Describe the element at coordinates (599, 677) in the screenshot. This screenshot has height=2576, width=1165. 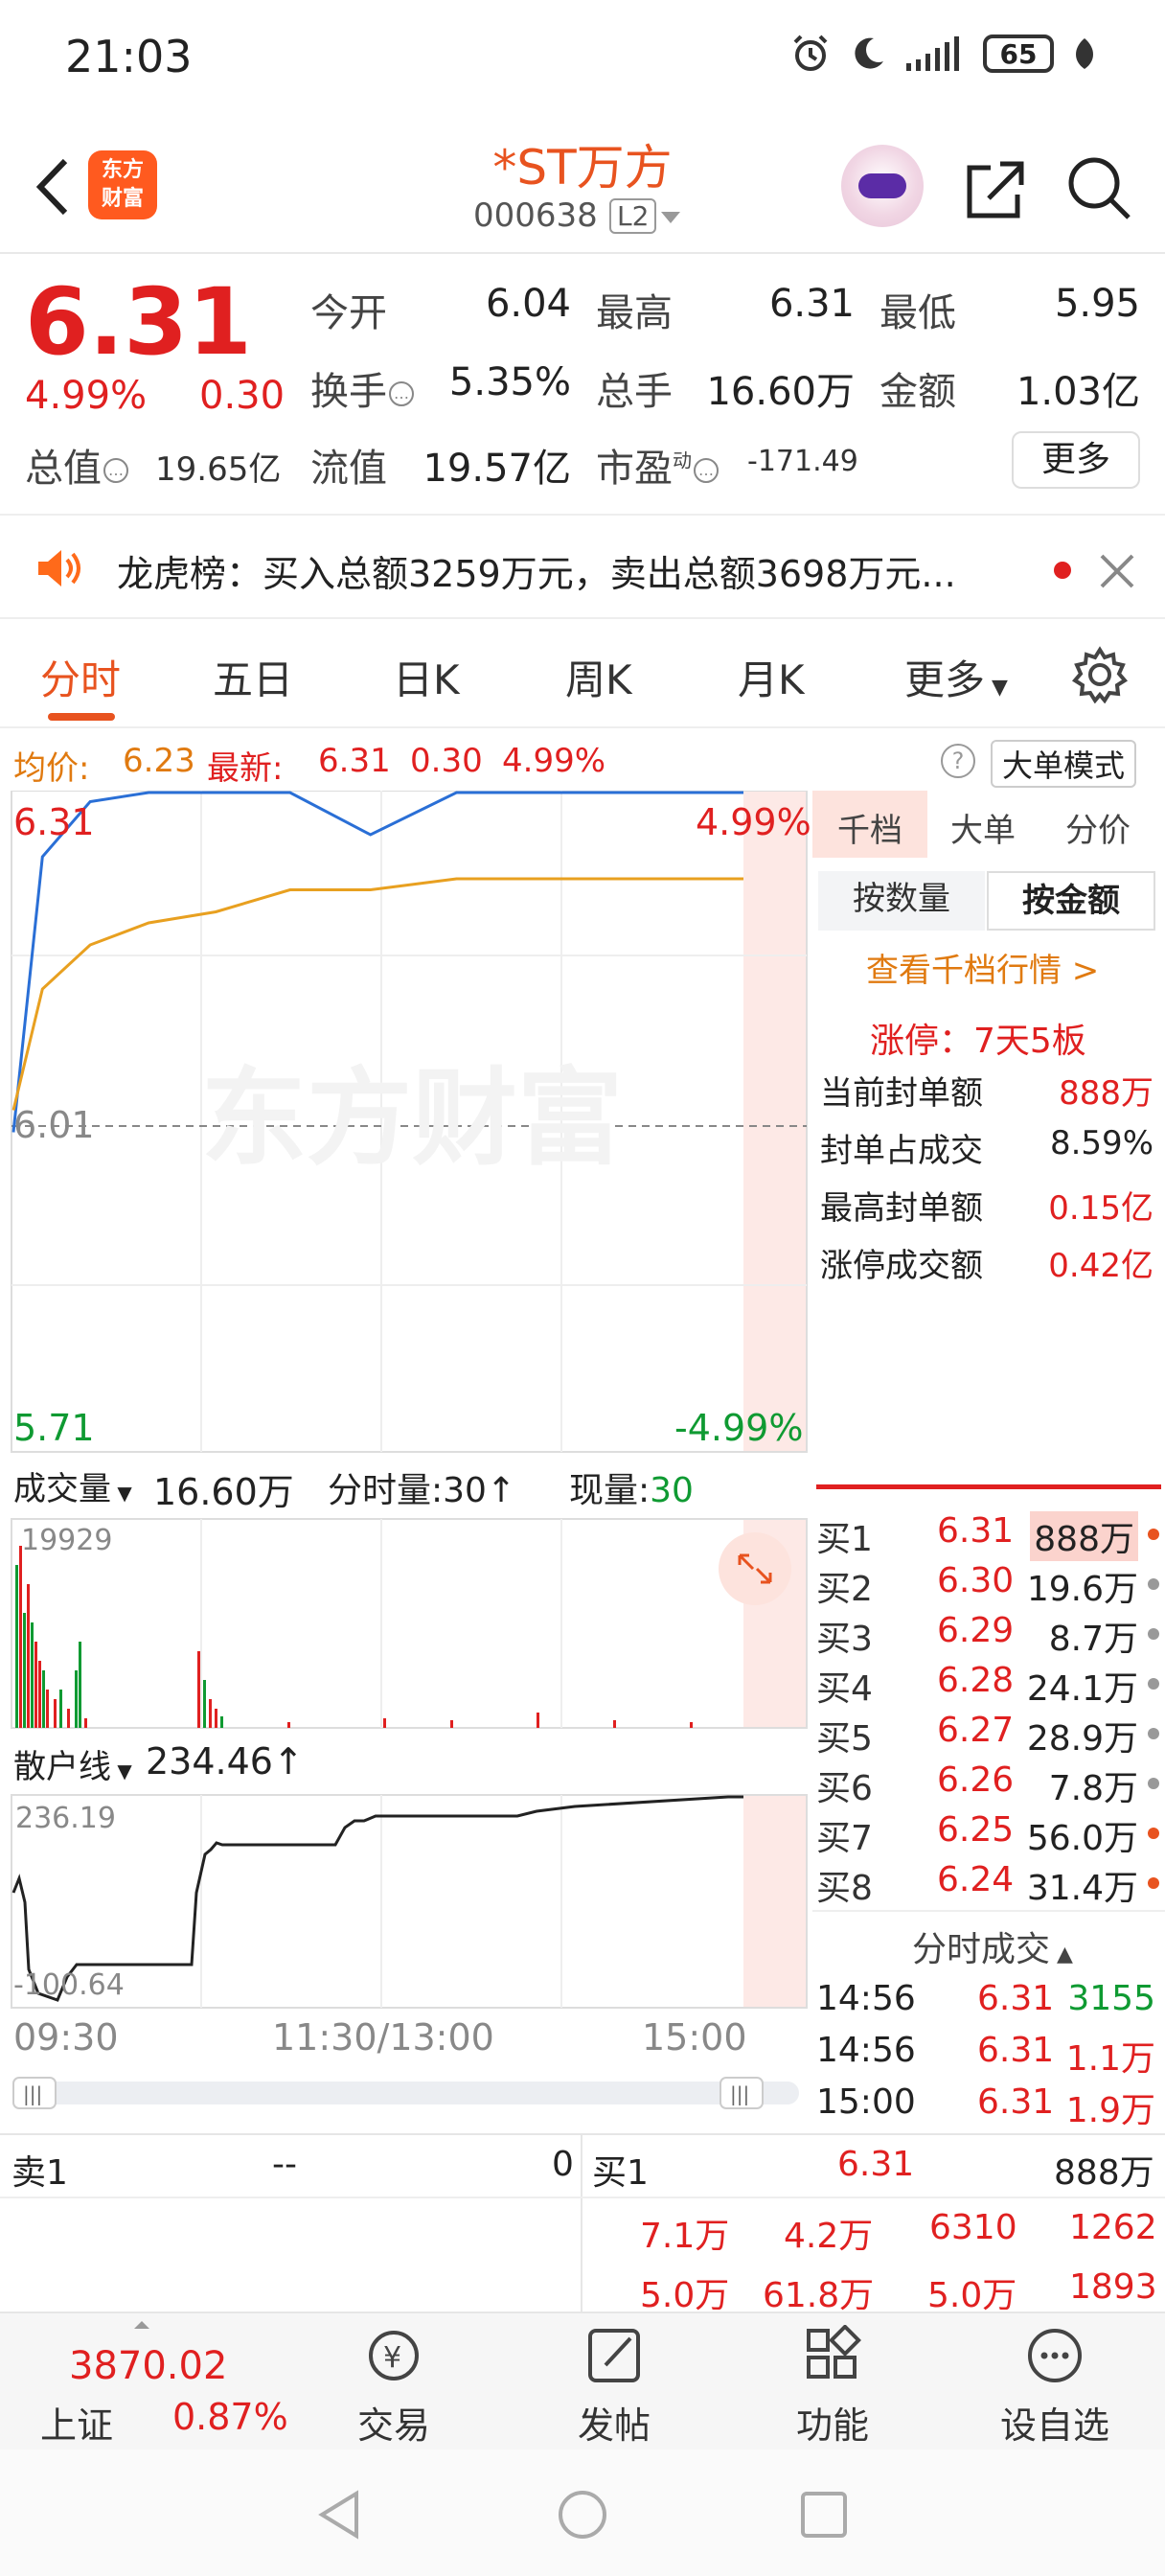
I see `tab-weekly-k: 周K` at that location.